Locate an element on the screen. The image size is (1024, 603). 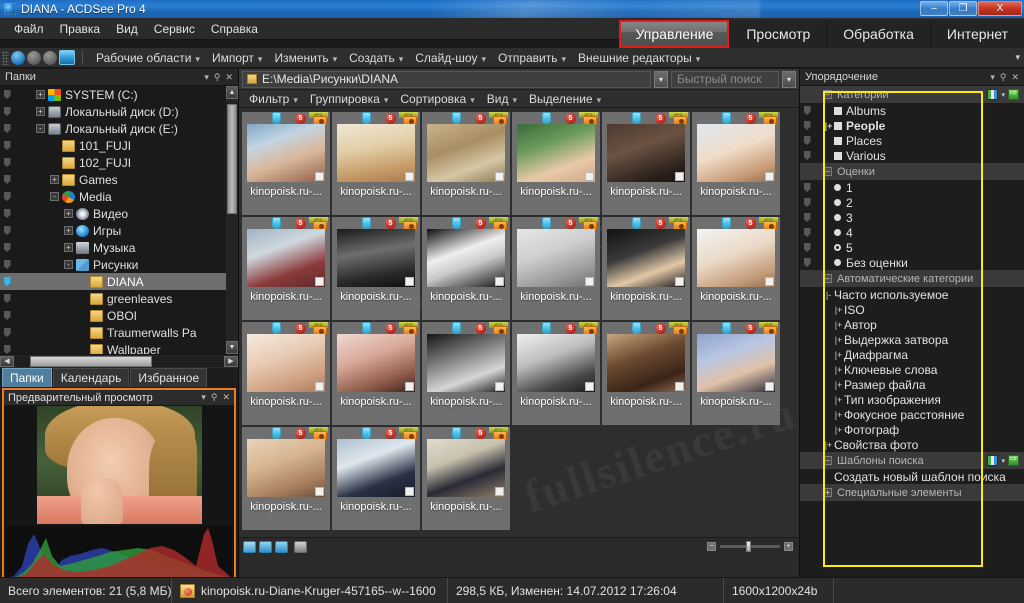
zoom-track is located at coordinates (750, 546).